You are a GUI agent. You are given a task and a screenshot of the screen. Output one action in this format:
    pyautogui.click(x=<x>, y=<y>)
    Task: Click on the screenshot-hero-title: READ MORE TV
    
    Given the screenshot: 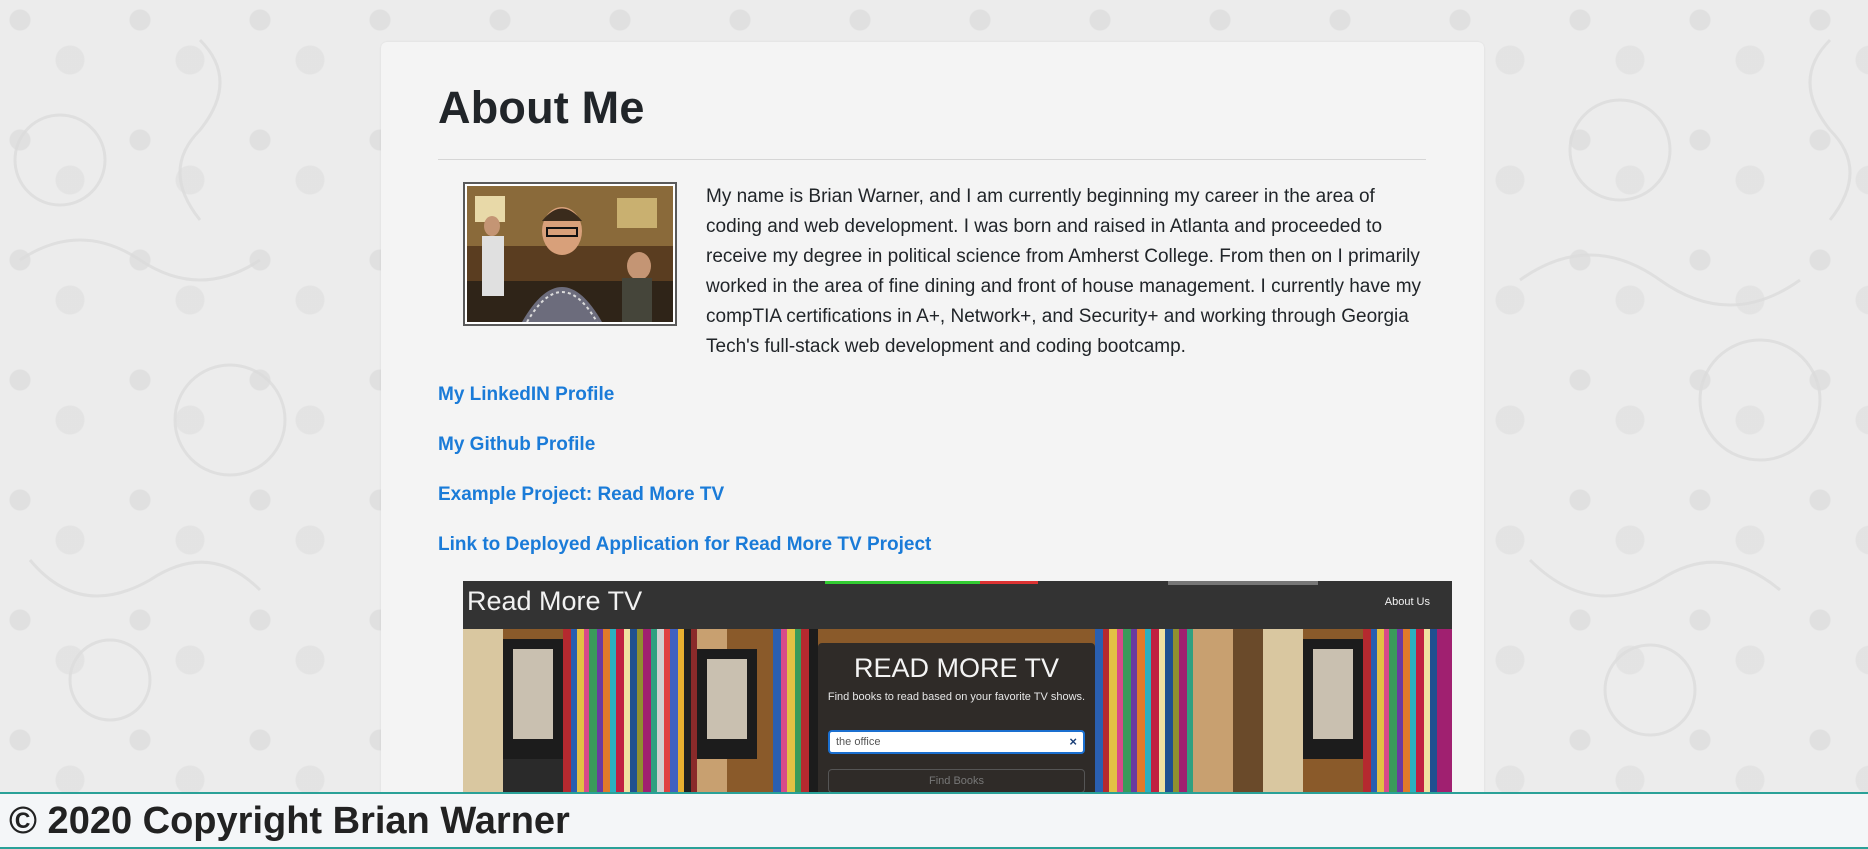 What is the action you would take?
    pyautogui.click(x=956, y=668)
    